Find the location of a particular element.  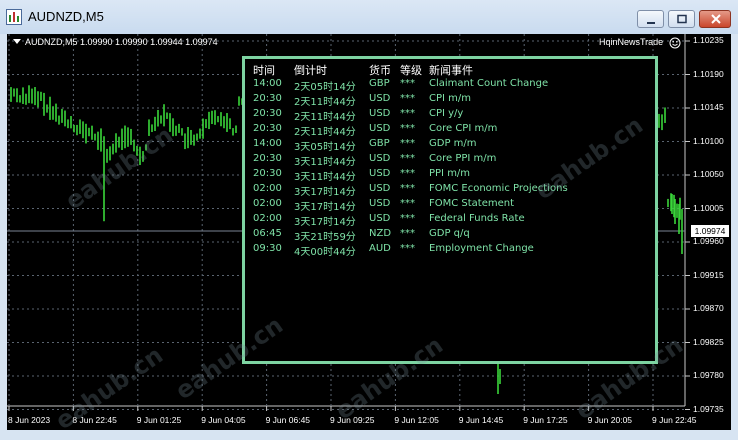

news-event: Employment Change is located at coordinates (481, 248).